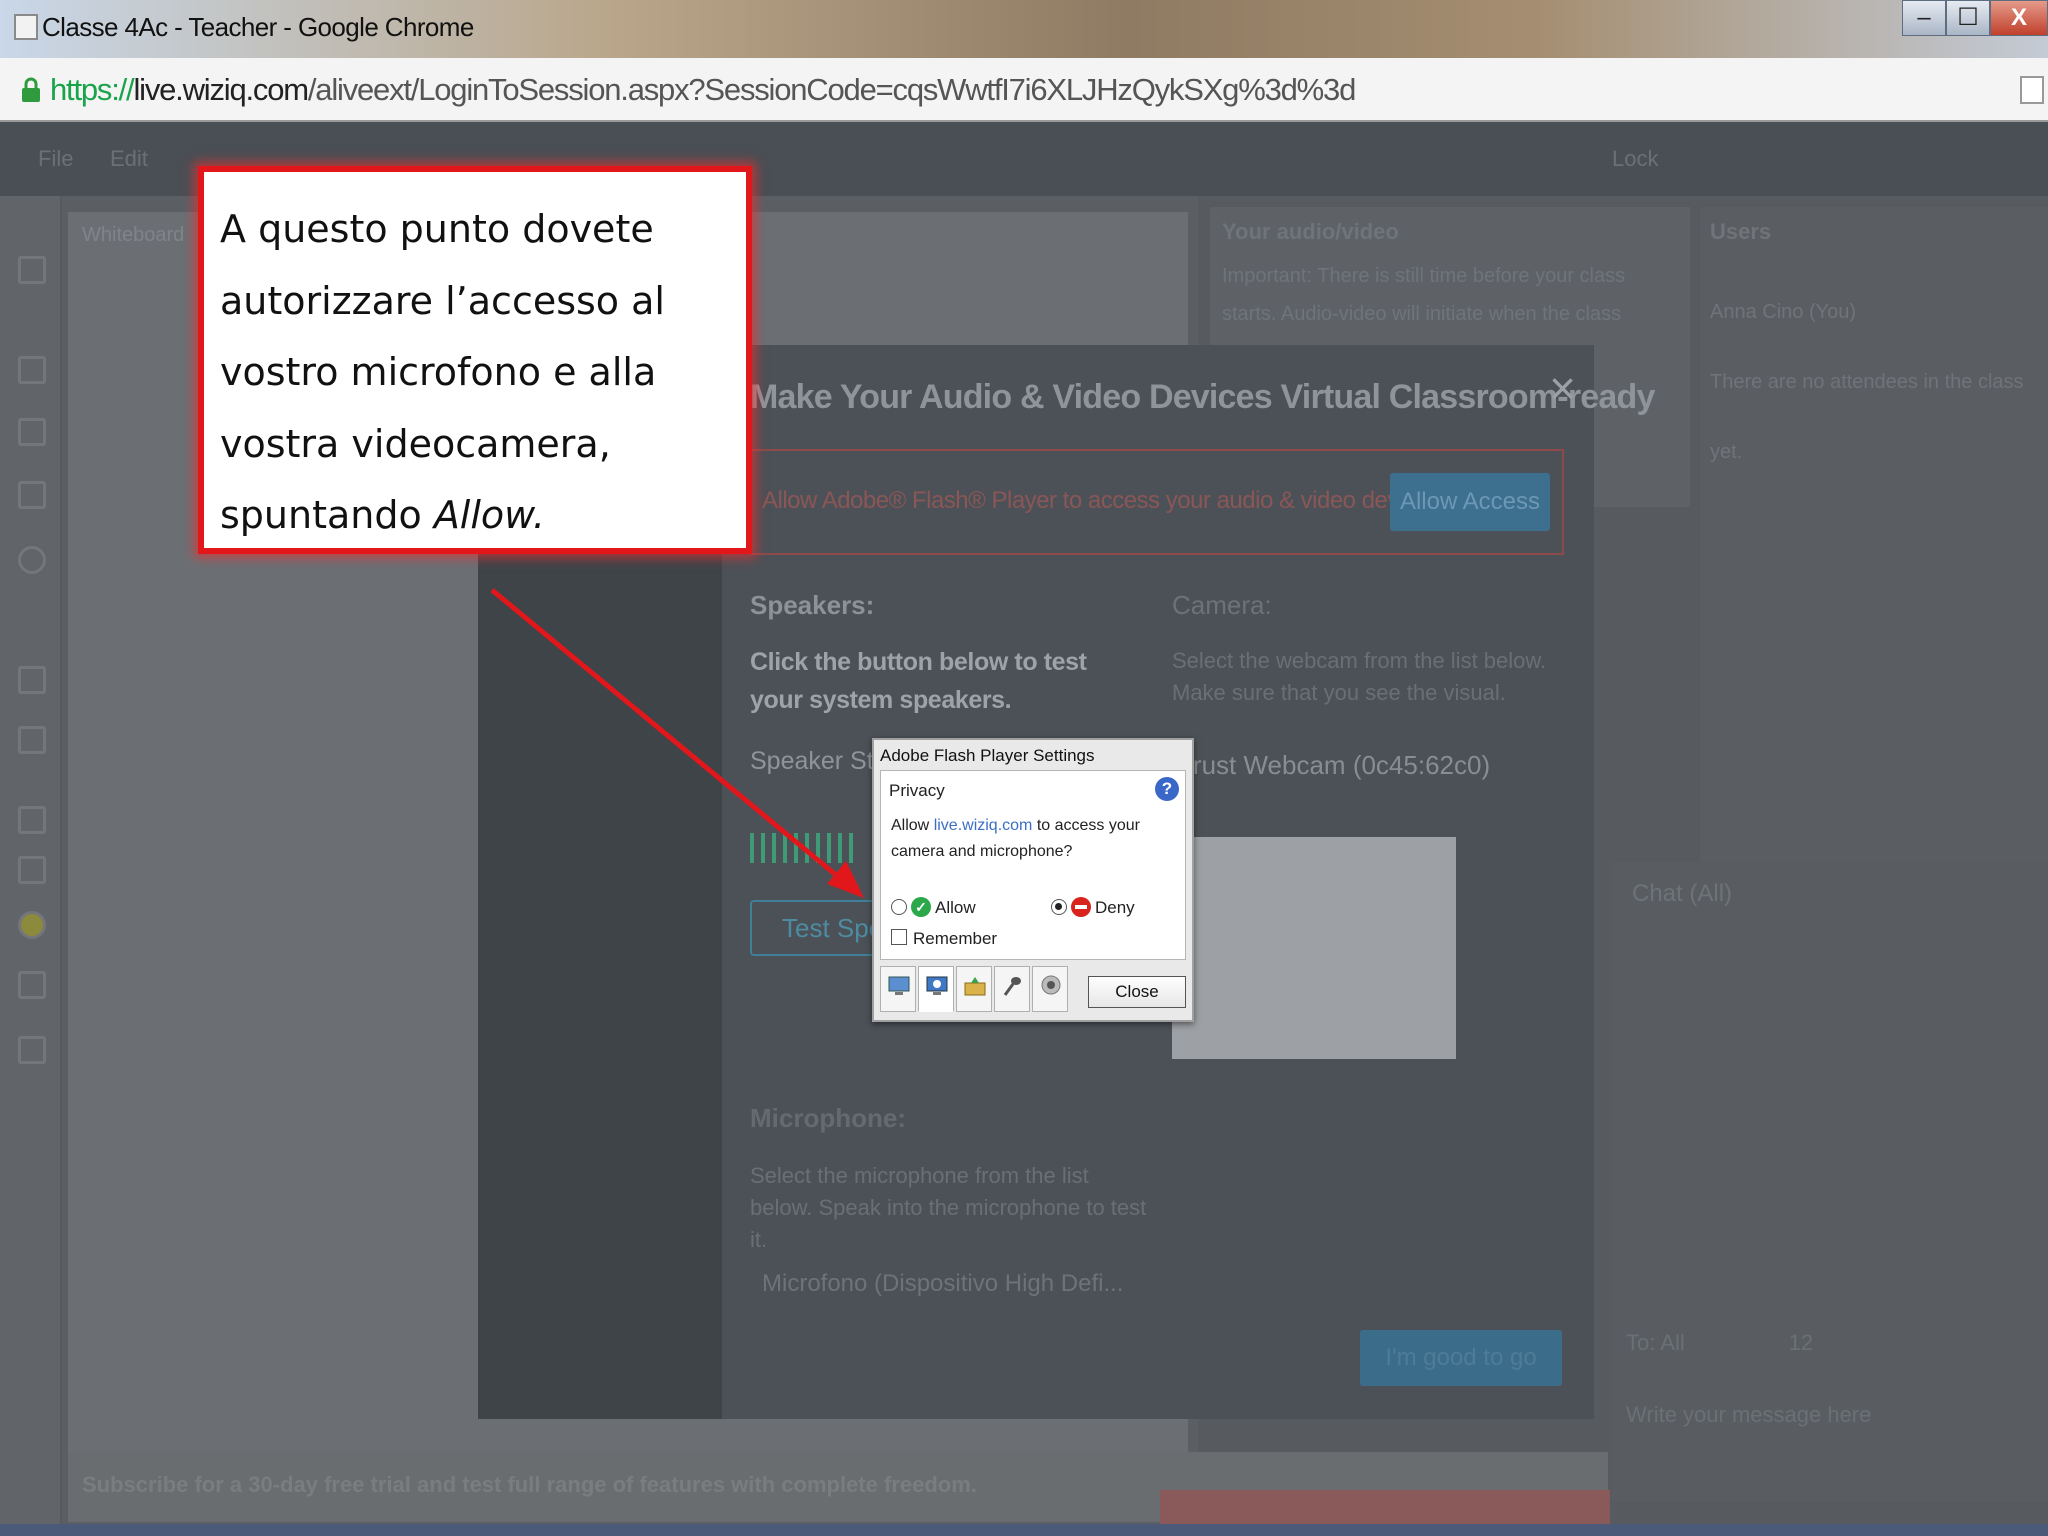 The width and height of the screenshot is (2048, 1536). What do you see at coordinates (1334, 765) in the screenshot?
I see `camera-select: Trust Webcam (0c45:62c0)` at bounding box center [1334, 765].